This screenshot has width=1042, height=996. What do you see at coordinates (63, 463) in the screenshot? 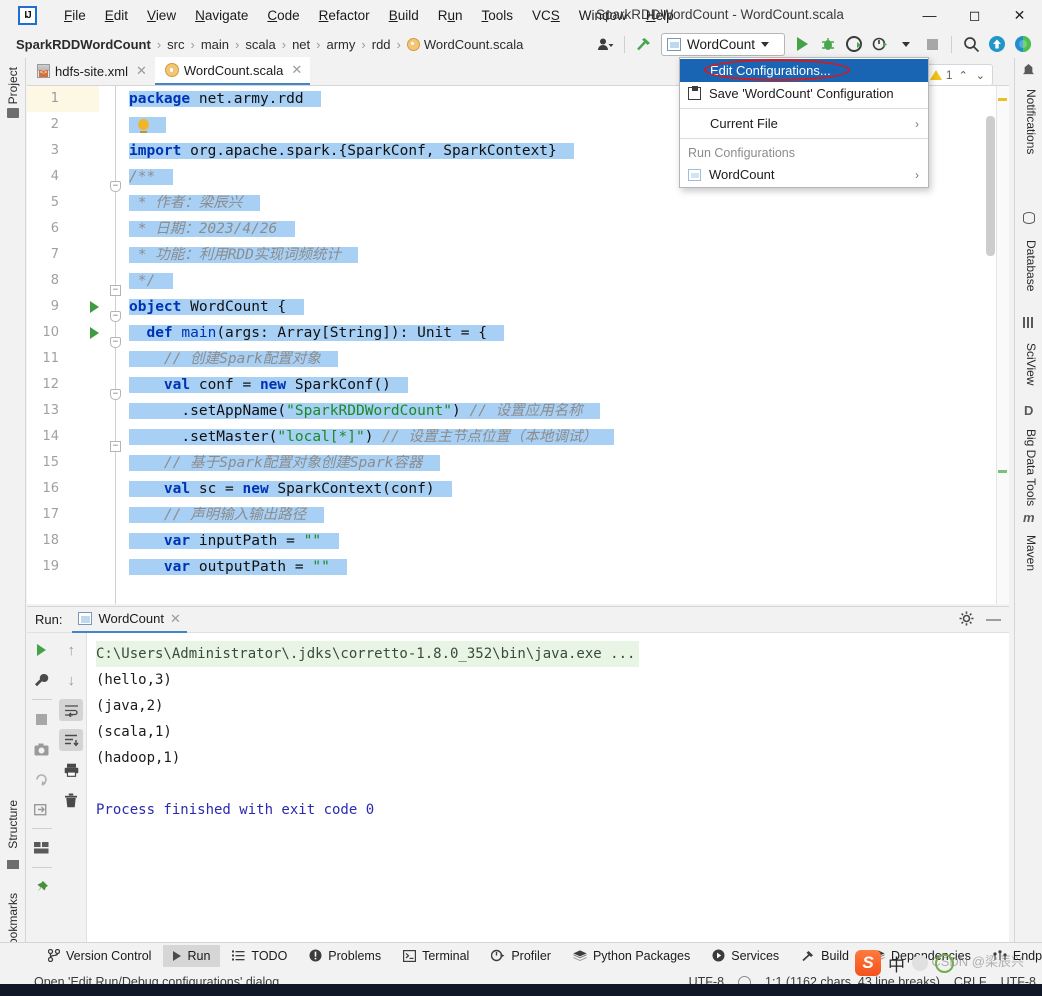
I see `line-number: 15` at bounding box center [63, 463].